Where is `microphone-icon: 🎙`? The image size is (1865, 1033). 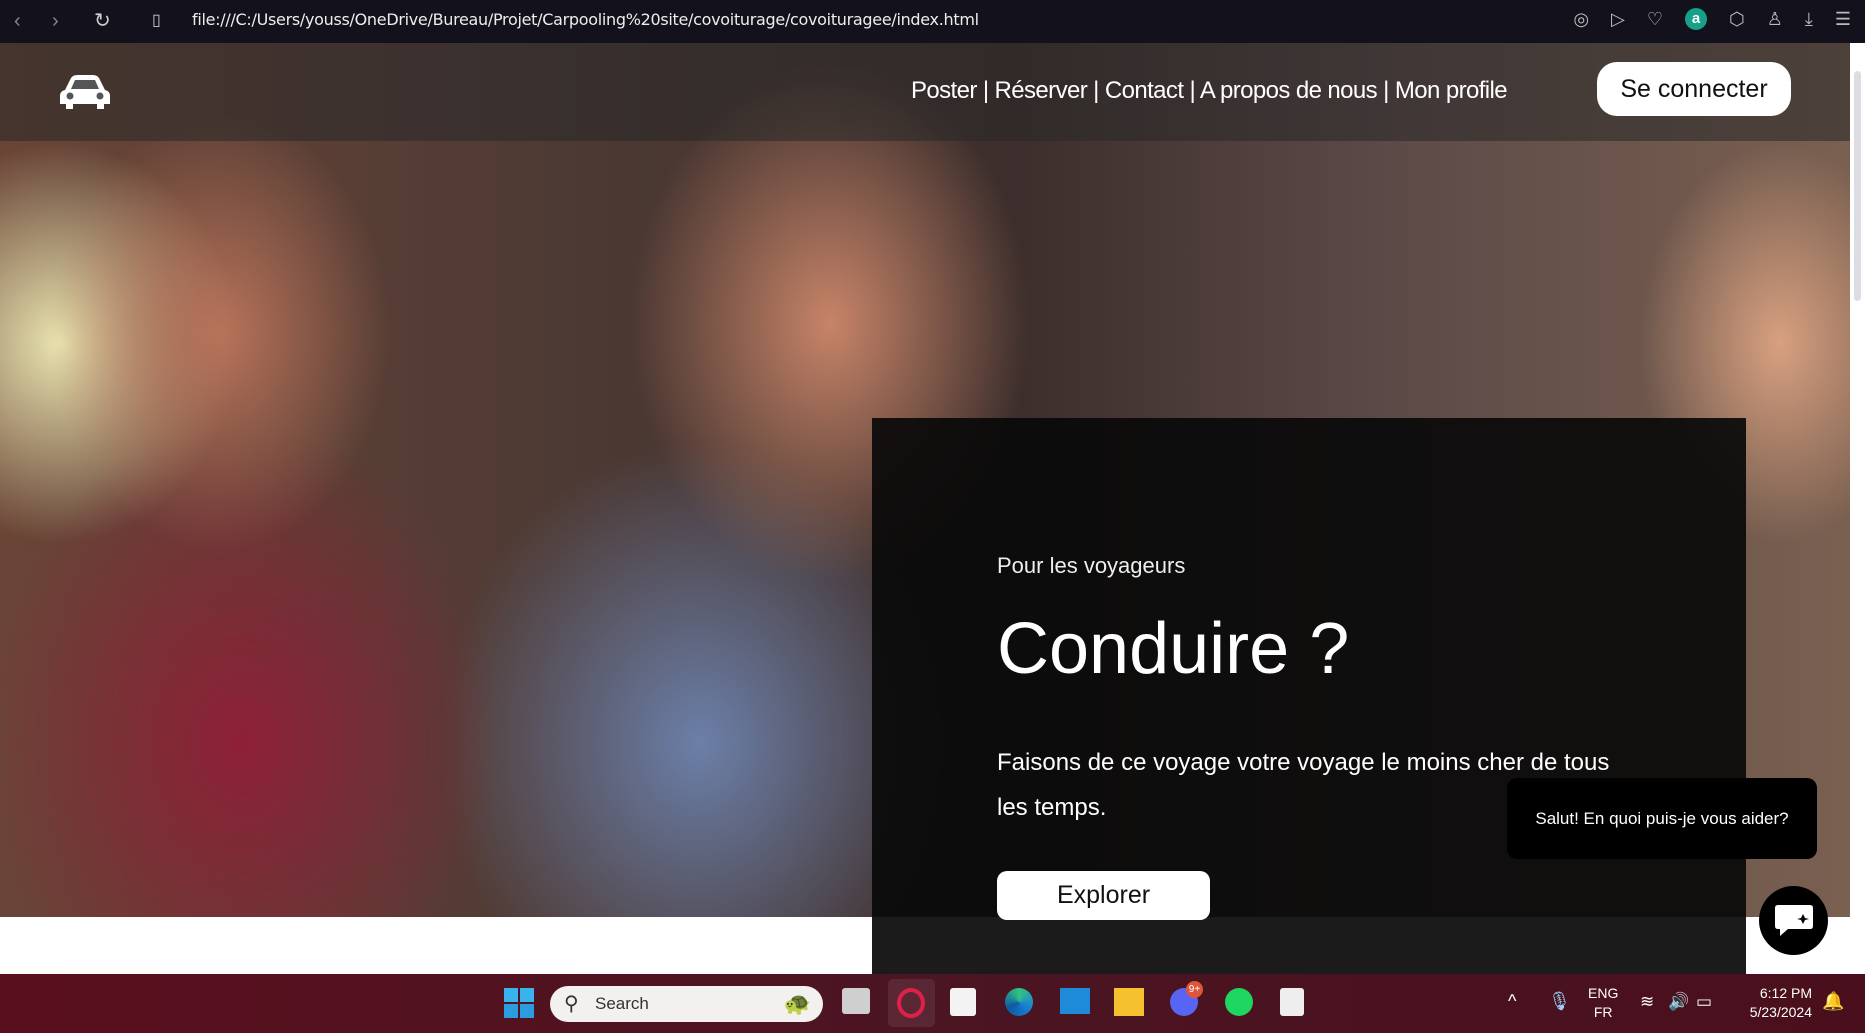
microphone-icon: 🎙 is located at coordinates (1559, 1001).